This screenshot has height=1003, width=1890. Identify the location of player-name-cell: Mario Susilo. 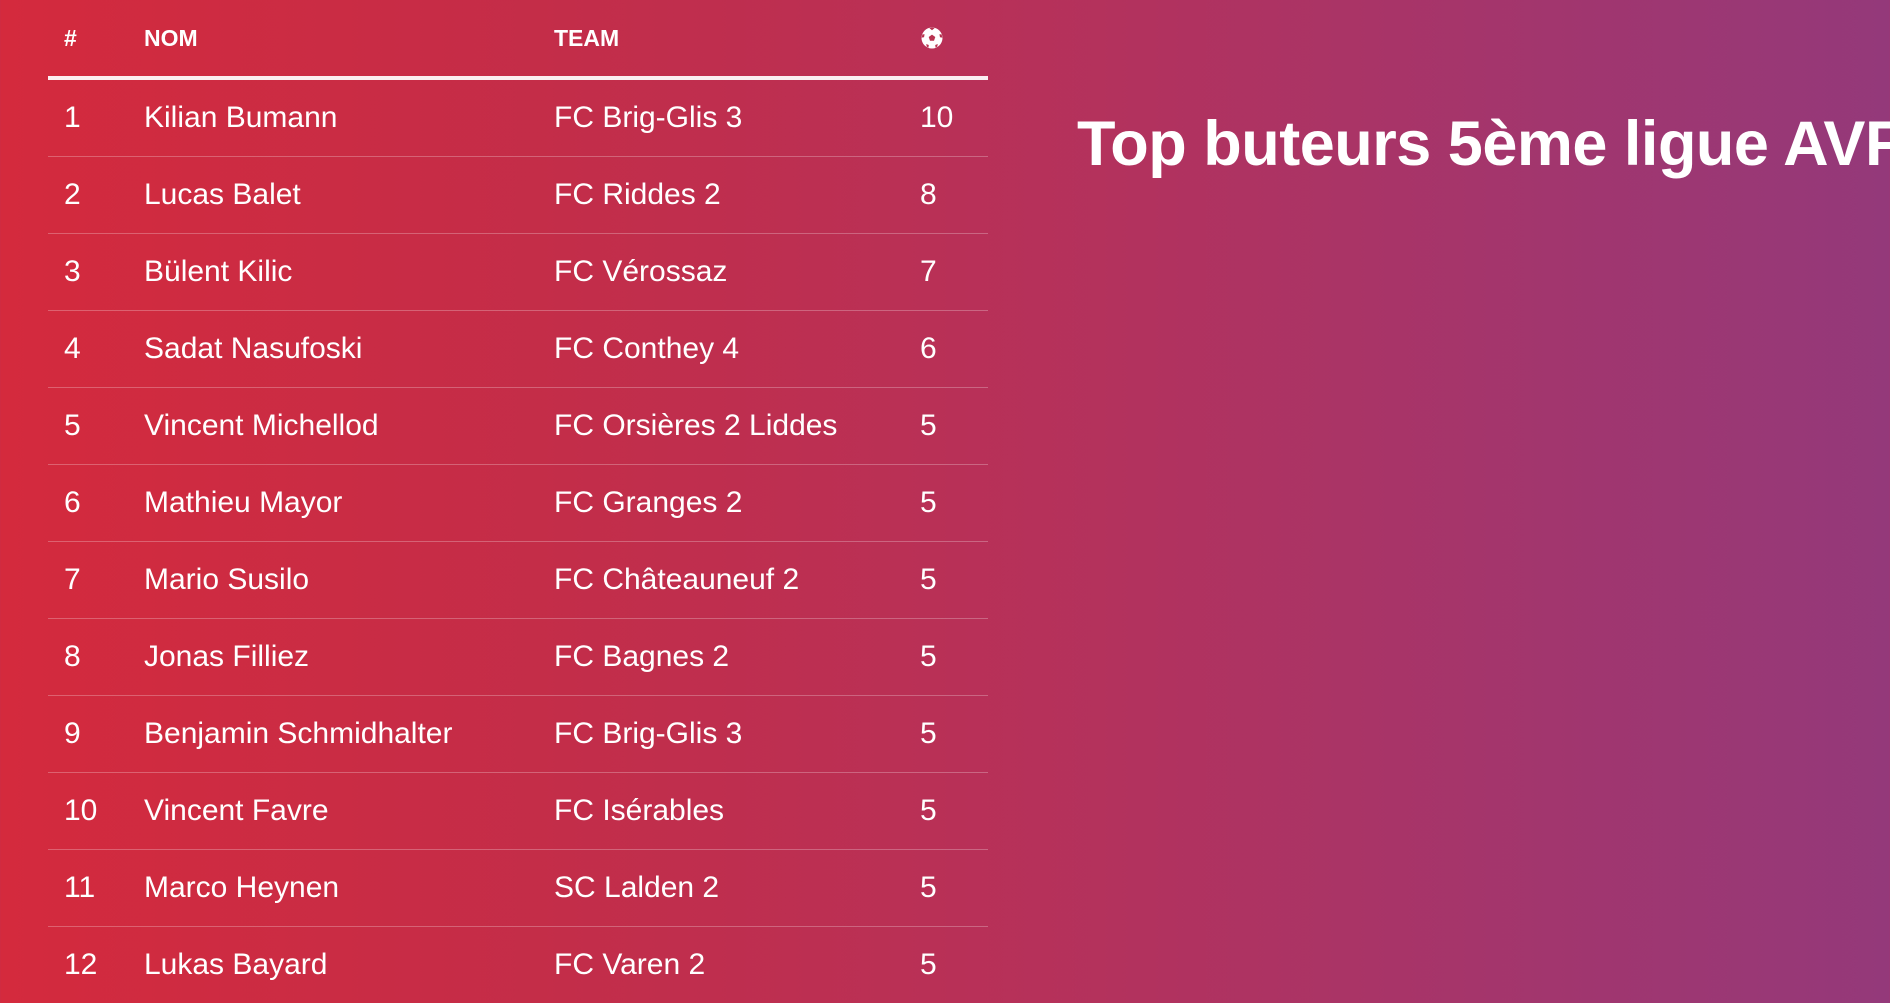
(349, 580).